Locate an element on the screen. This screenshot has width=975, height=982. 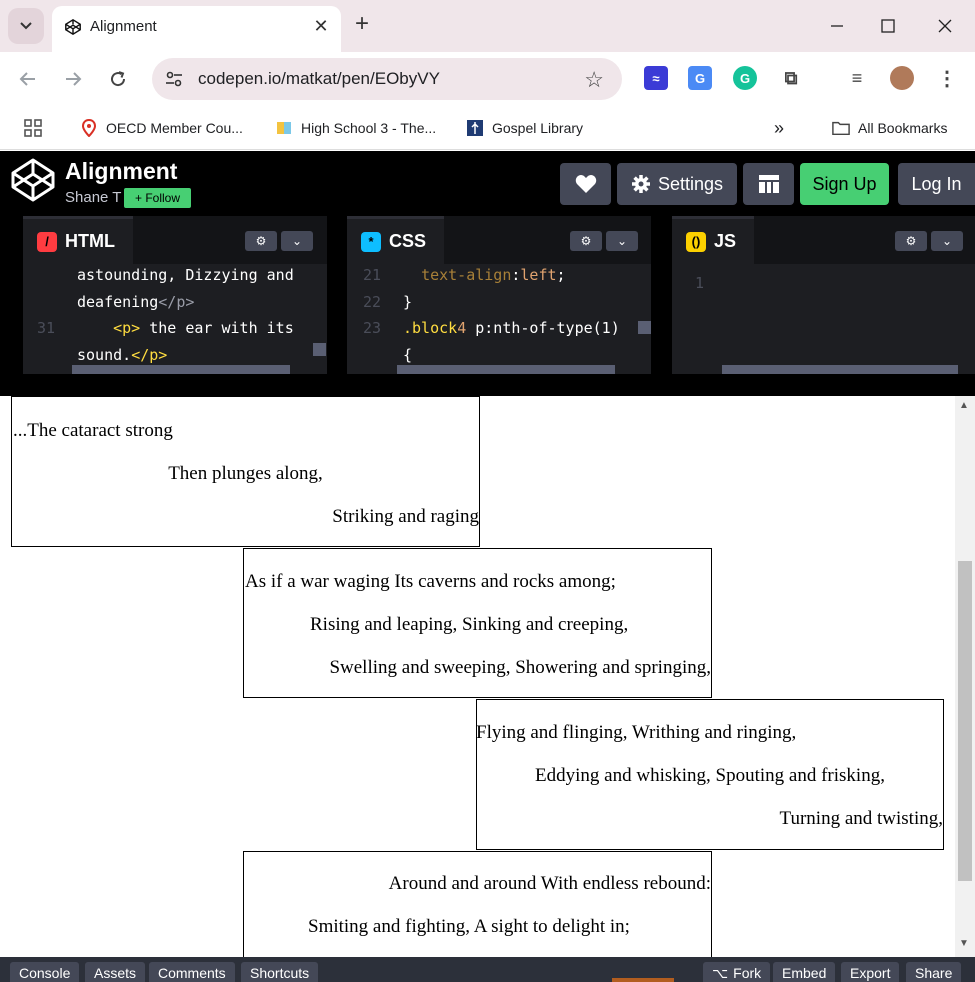
reload-button is located at coordinates (118, 79).